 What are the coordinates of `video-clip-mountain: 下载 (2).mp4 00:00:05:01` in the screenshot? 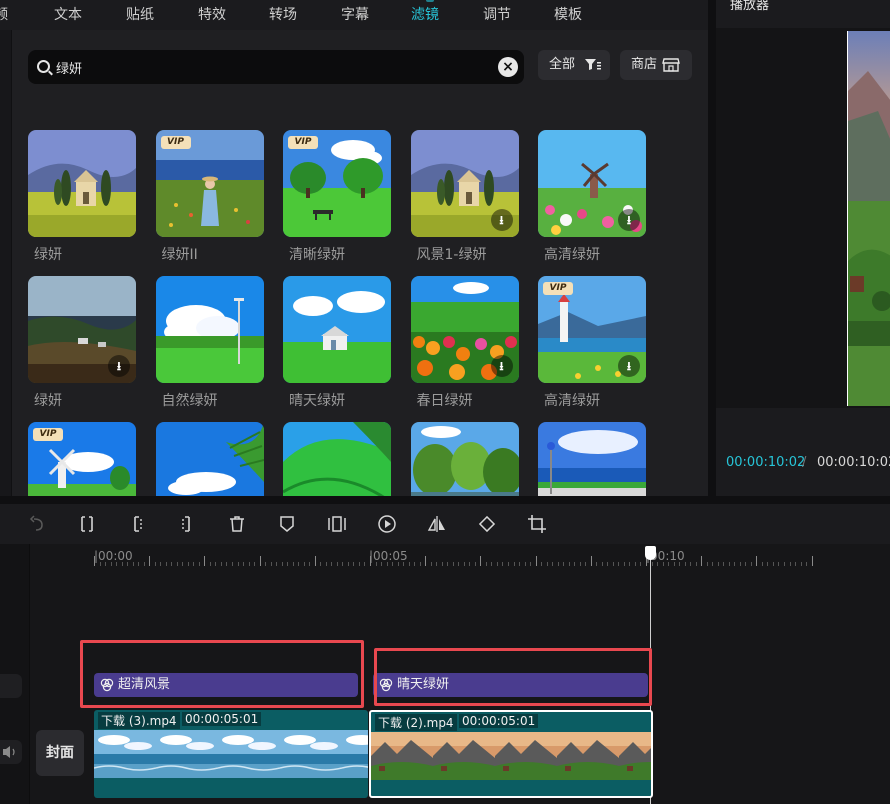 It's located at (511, 754).